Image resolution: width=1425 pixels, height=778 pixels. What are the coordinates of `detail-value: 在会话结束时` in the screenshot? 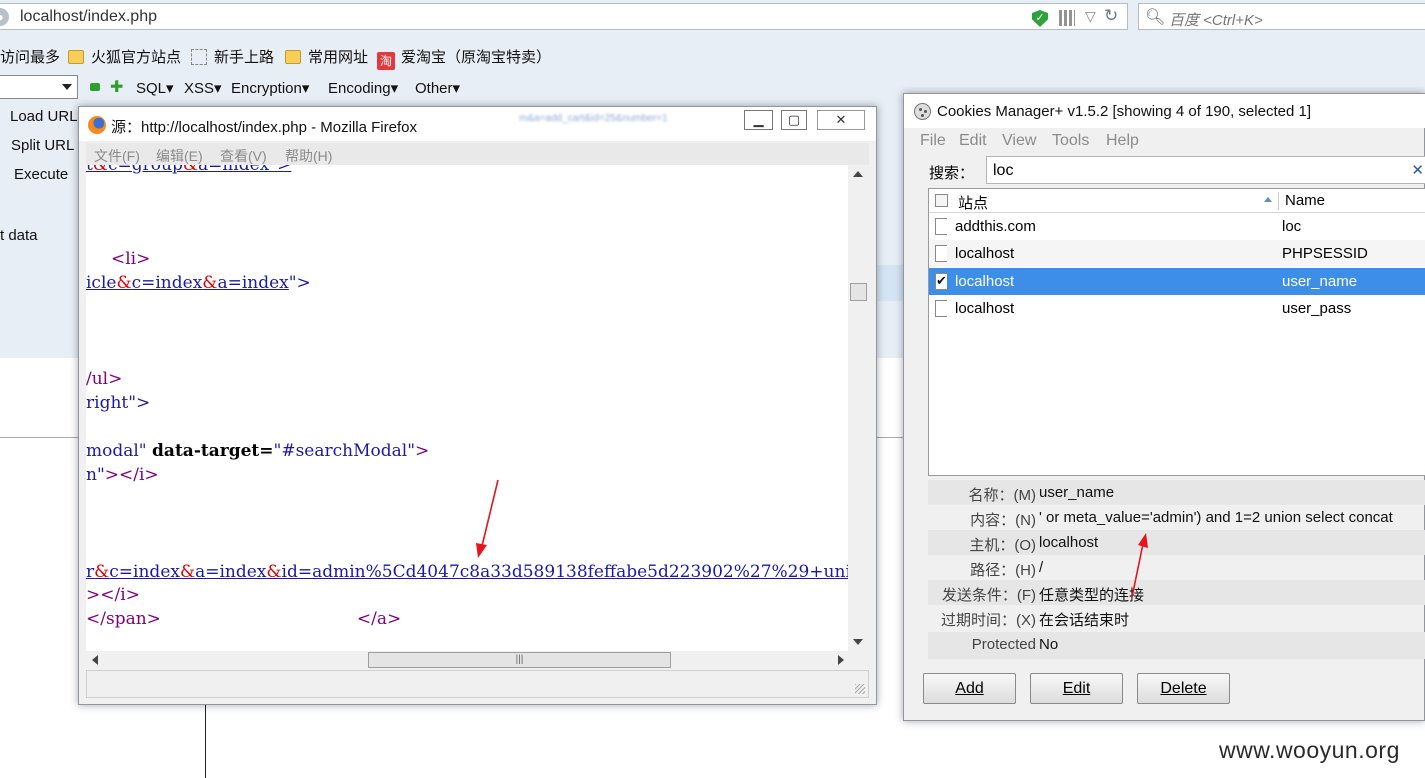 It's located at (1084, 619).